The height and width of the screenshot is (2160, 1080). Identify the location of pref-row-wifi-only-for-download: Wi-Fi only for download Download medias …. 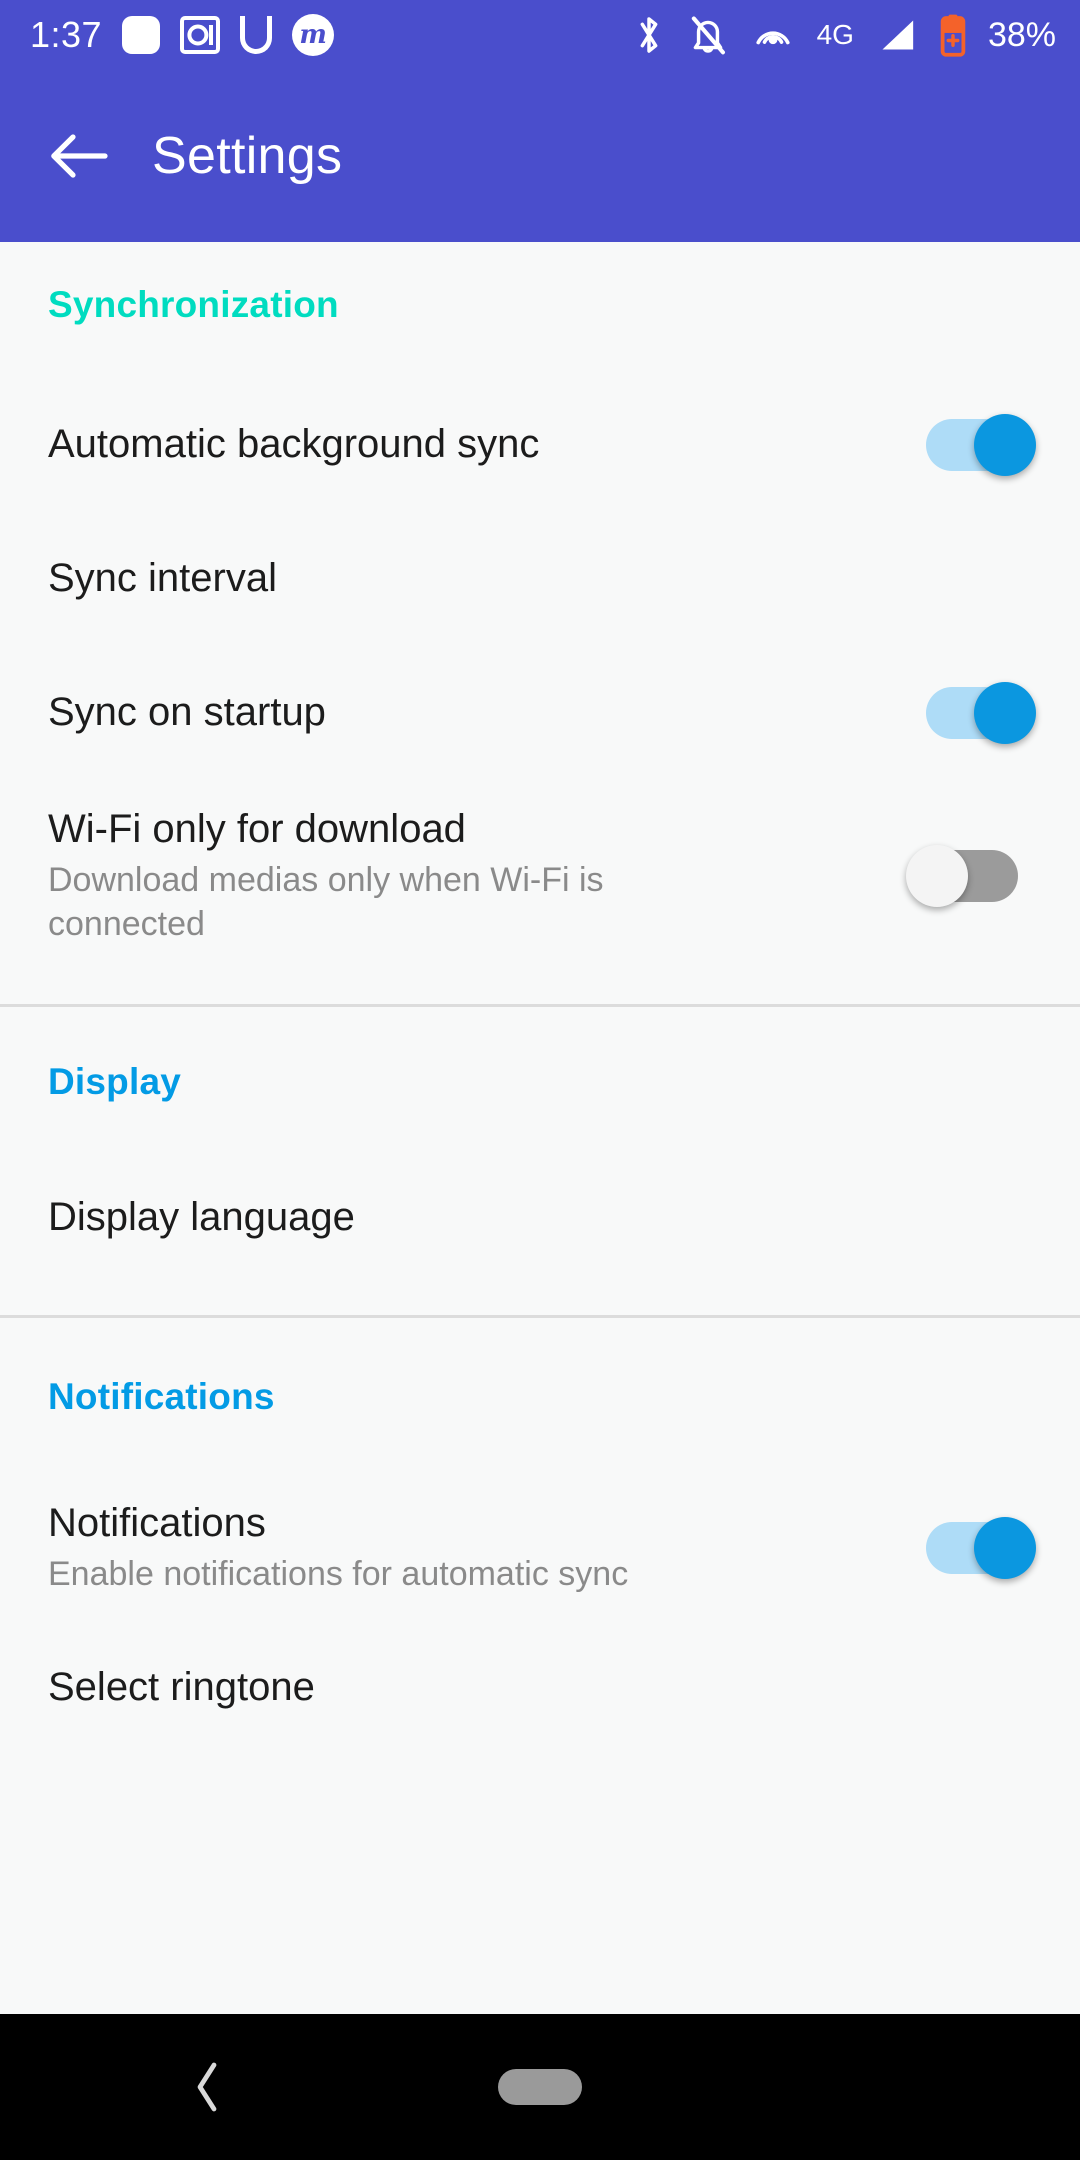
(540, 870).